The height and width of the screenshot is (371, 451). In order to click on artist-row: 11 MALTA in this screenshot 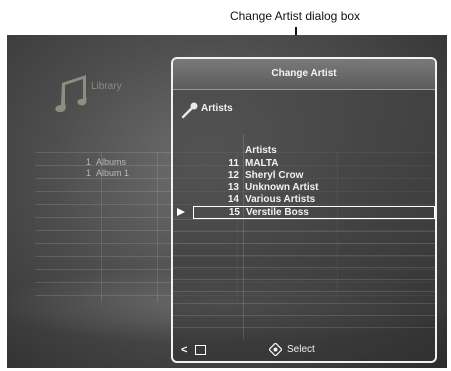, I will do `click(304, 164)`.